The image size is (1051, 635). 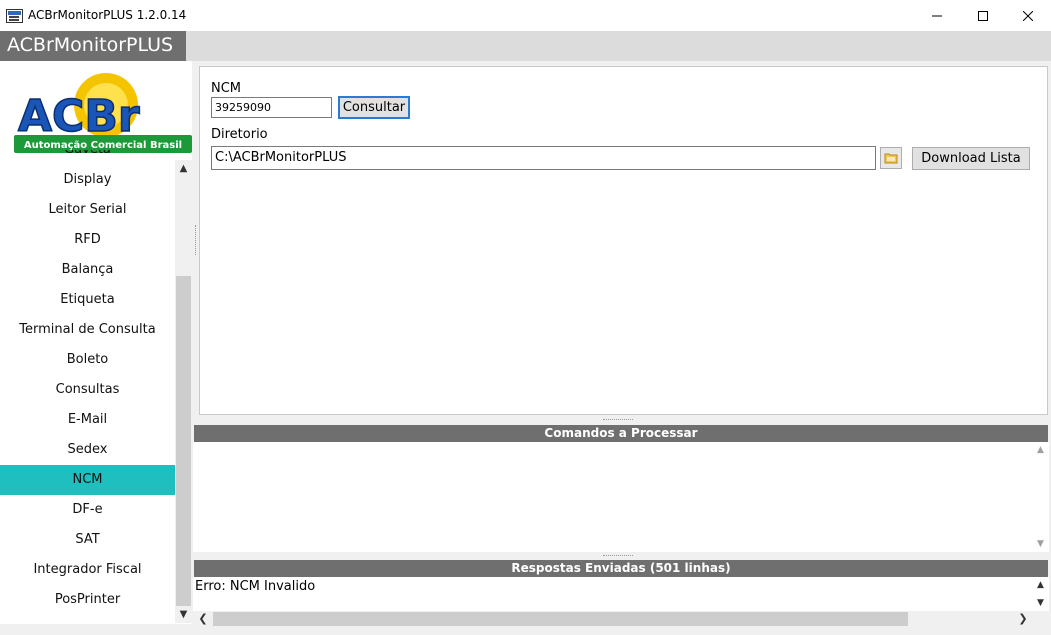 I want to click on app-header-label: ACBrMonitorPLUS, so click(x=93, y=46).